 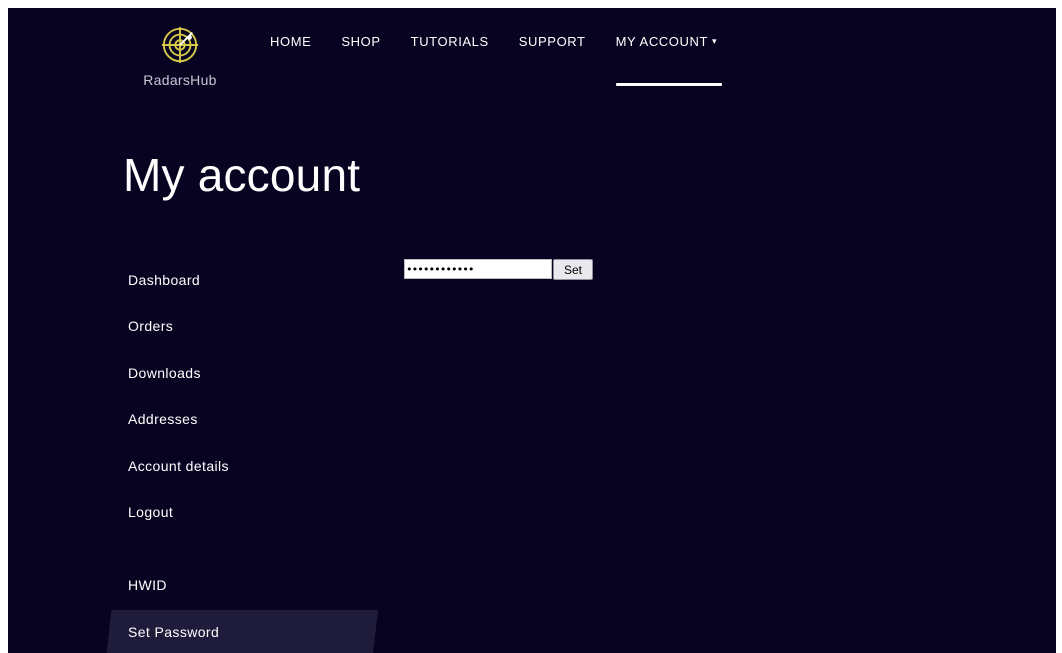 What do you see at coordinates (242, 175) in the screenshot?
I see `page-title: My account` at bounding box center [242, 175].